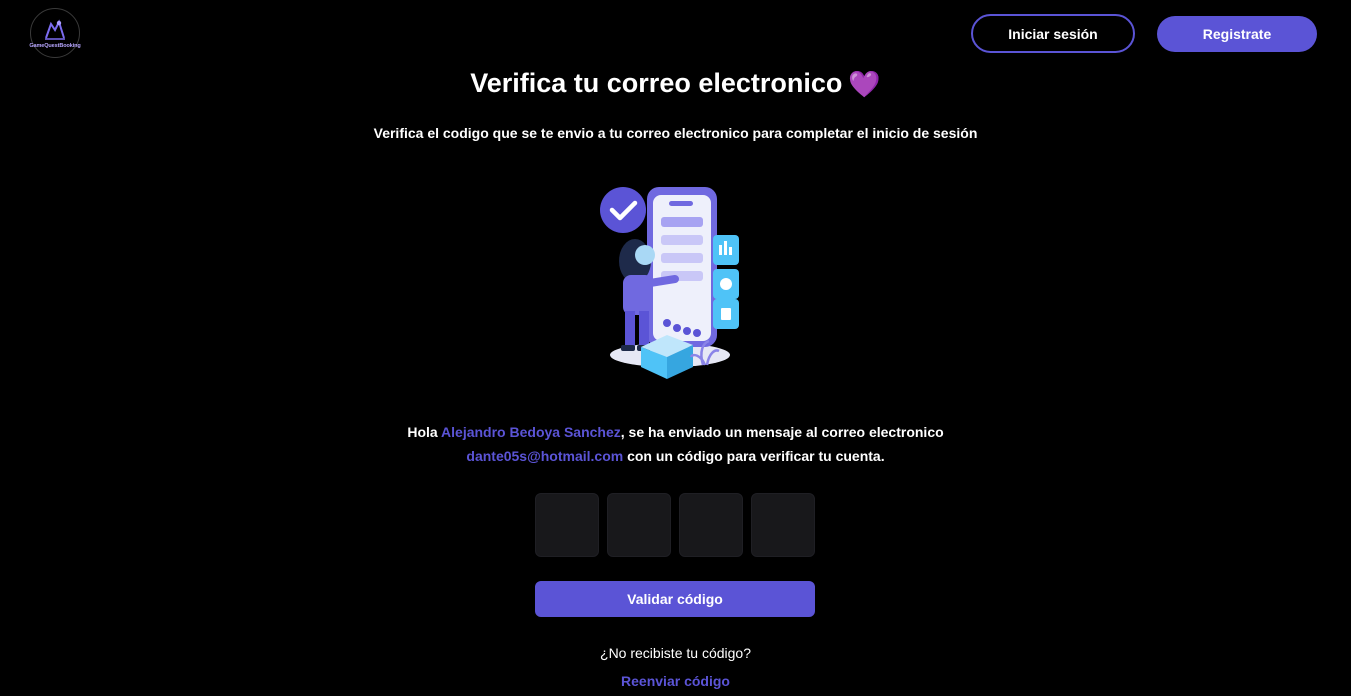 The image size is (1351, 696). I want to click on login-button: Iniciar sesión, so click(1053, 33).